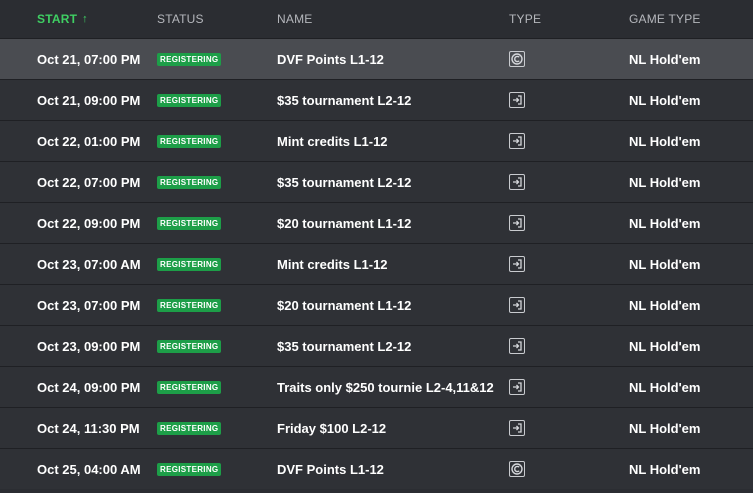 This screenshot has height=493, width=753. Describe the element at coordinates (88, 428) in the screenshot. I see `start-time: Oct 24, 11:30 PM` at that location.